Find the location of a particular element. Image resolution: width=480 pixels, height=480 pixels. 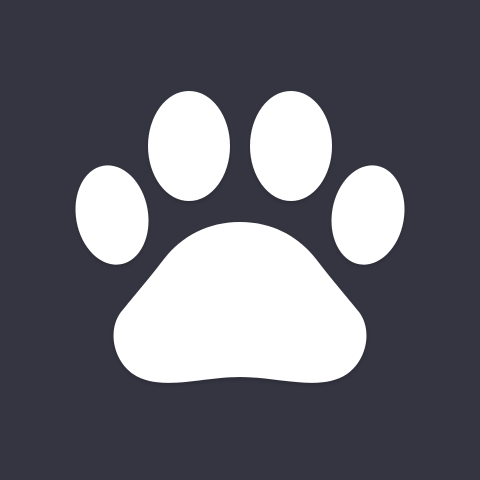

paw-toe-pad-inner-right is located at coordinates (291, 146).